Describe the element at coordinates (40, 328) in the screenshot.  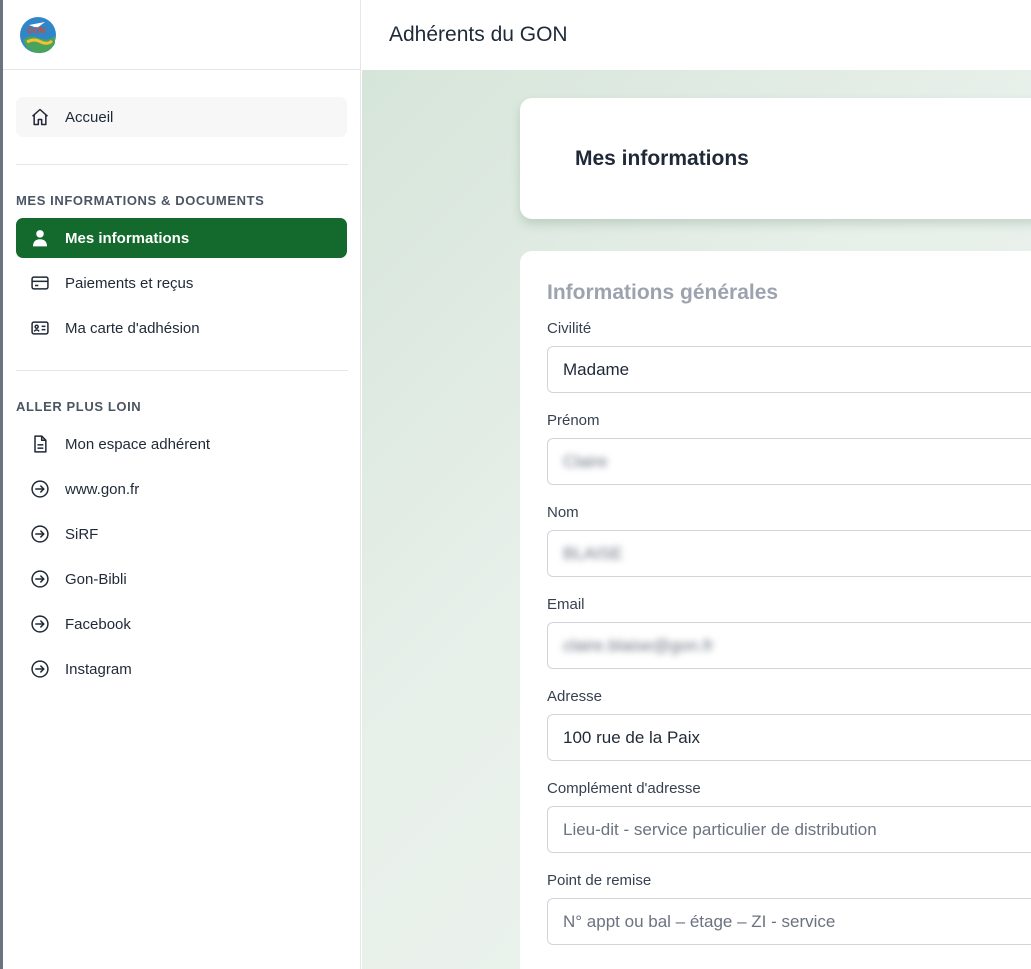
I see `id-card-icon` at that location.